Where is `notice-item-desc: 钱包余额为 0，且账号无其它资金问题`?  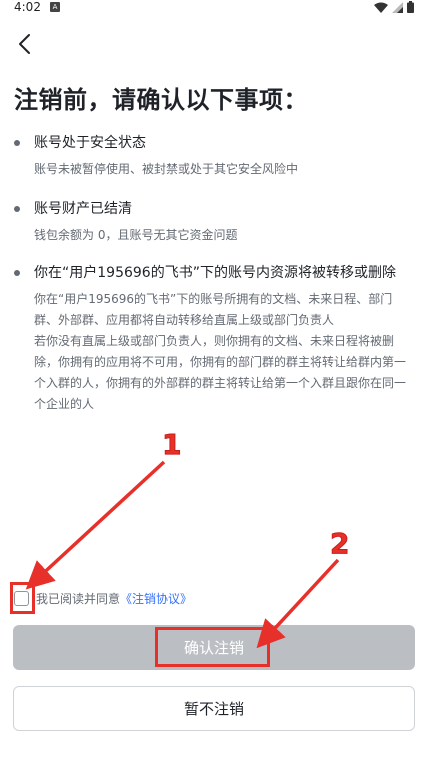
notice-item-desc: 钱包余额为 0，且账号无其它资金问题 is located at coordinates (222, 235).